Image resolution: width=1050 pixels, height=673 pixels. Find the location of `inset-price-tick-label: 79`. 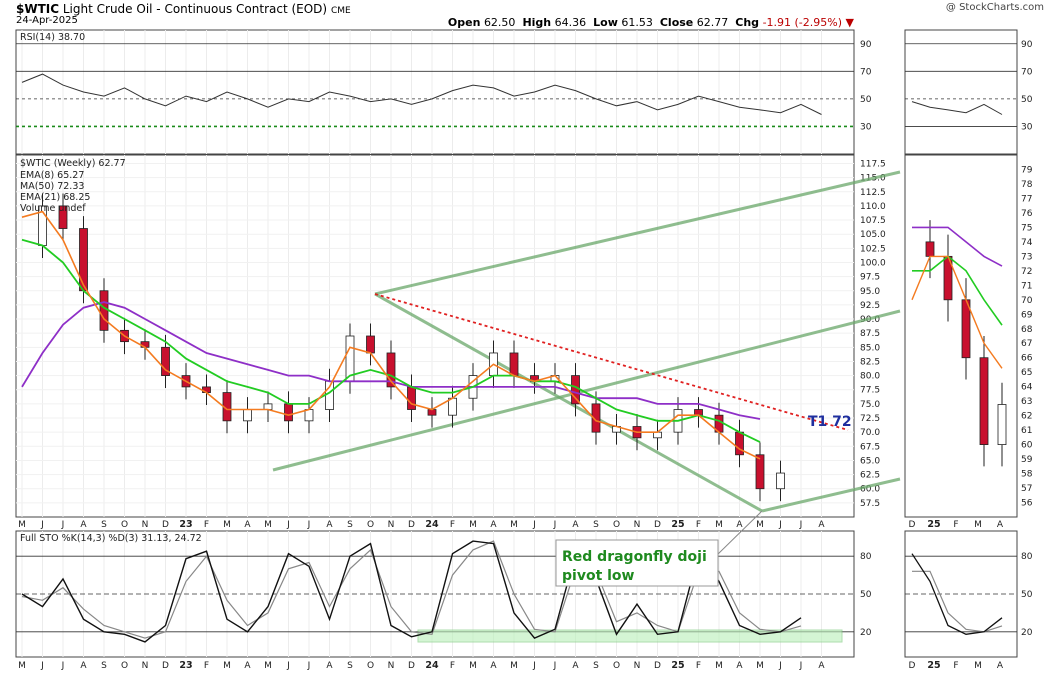

inset-price-tick-label: 79 is located at coordinates (1027, 170).